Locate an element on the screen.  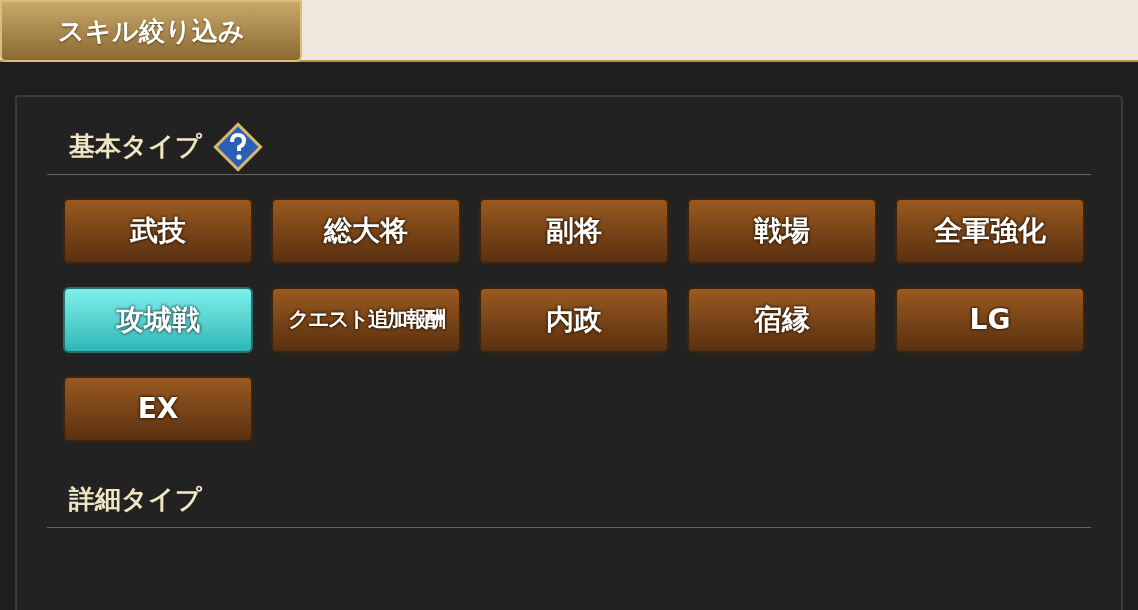
filter-button: 副将 is located at coordinates (574, 231).